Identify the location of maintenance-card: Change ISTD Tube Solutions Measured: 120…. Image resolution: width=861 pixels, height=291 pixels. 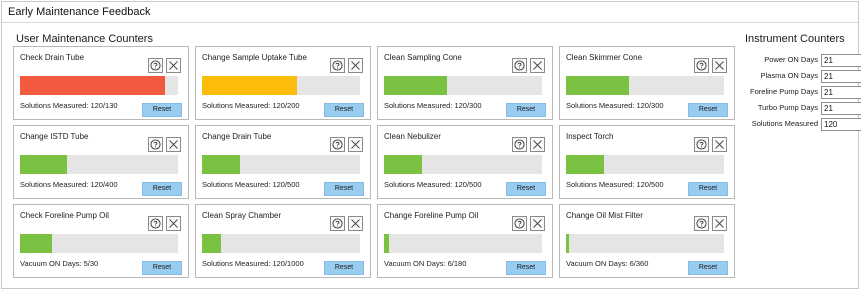
(101, 162).